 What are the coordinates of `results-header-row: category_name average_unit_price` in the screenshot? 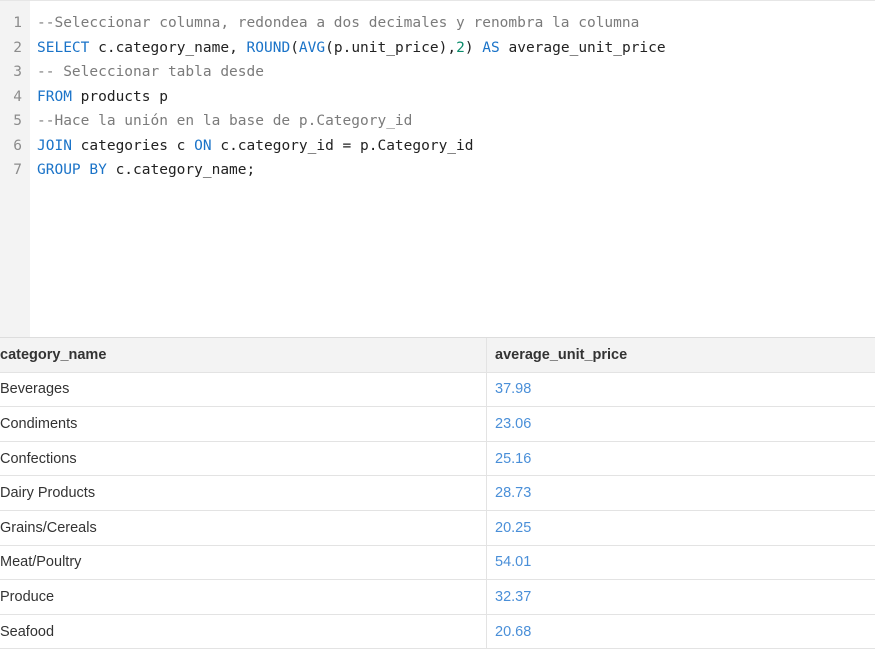 It's located at (437, 355).